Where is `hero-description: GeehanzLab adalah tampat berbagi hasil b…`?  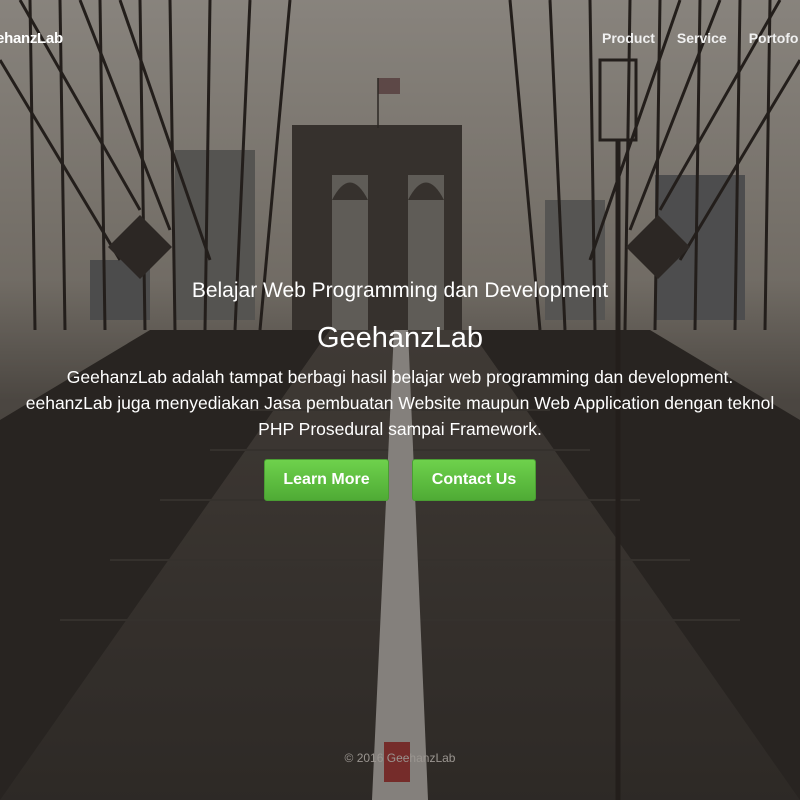
hero-description: GeehanzLab adalah tampat berbagi hasil b… is located at coordinates (400, 403).